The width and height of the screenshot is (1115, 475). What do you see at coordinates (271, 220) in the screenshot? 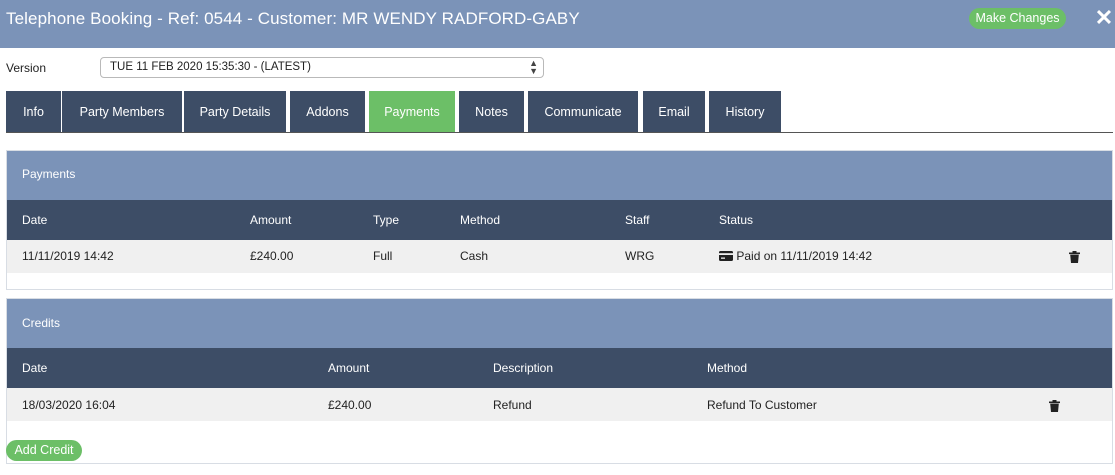
I see `payments-col-amount: Amount` at bounding box center [271, 220].